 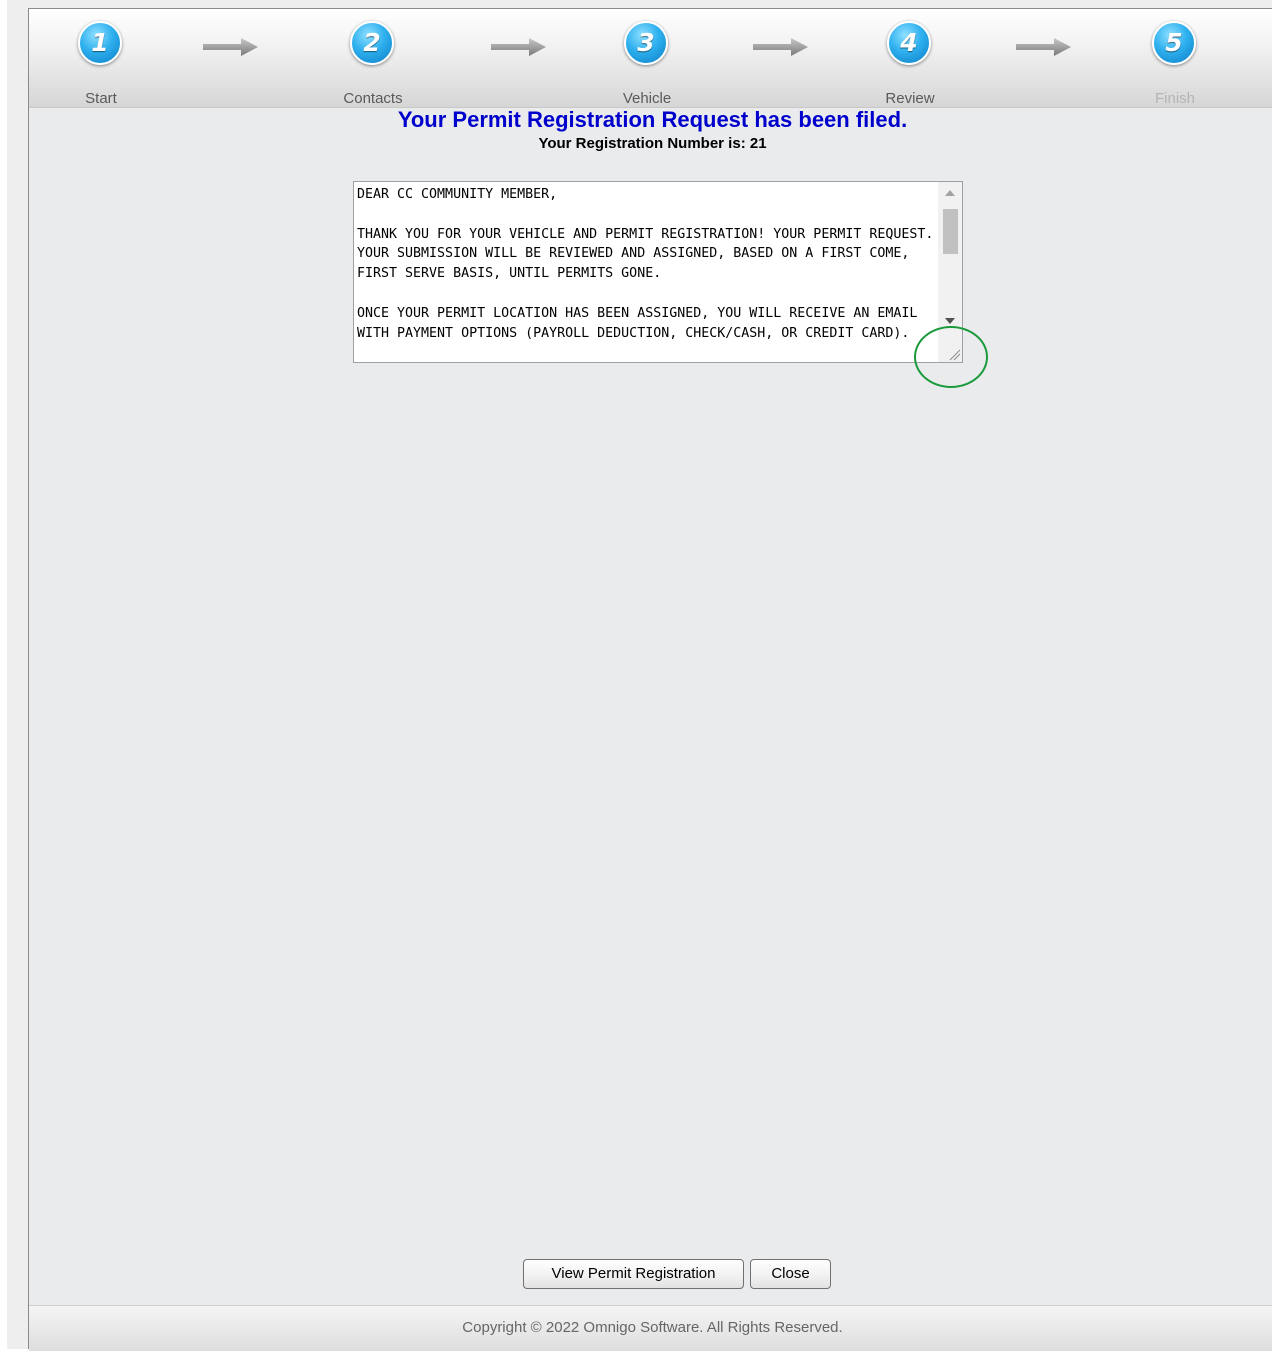 I want to click on step-2-label: Contacts, so click(x=373, y=98).